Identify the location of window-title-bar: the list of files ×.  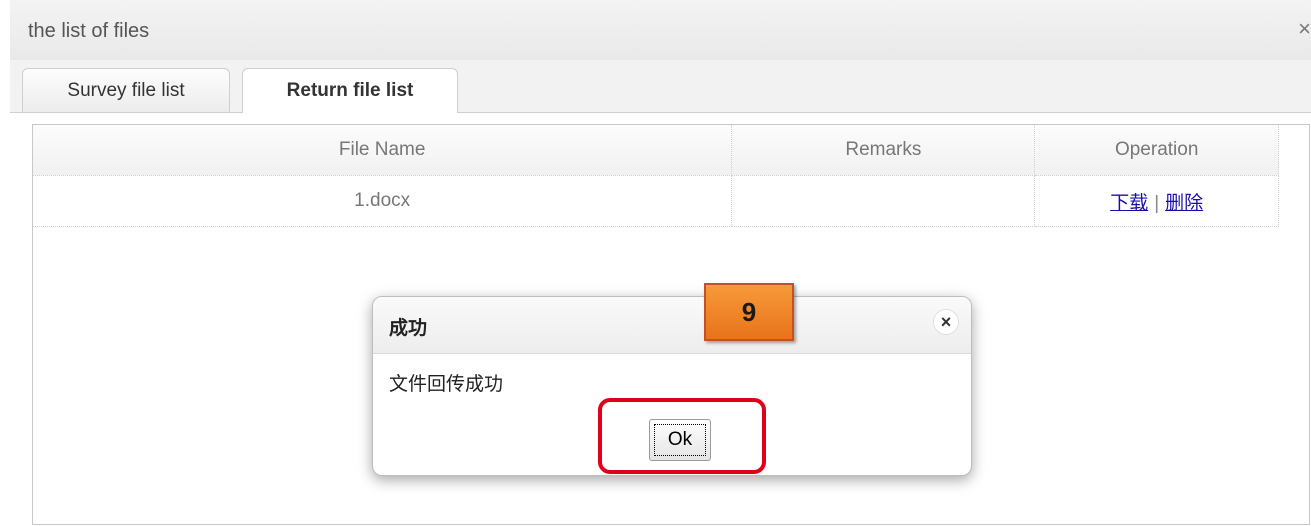
(660, 30).